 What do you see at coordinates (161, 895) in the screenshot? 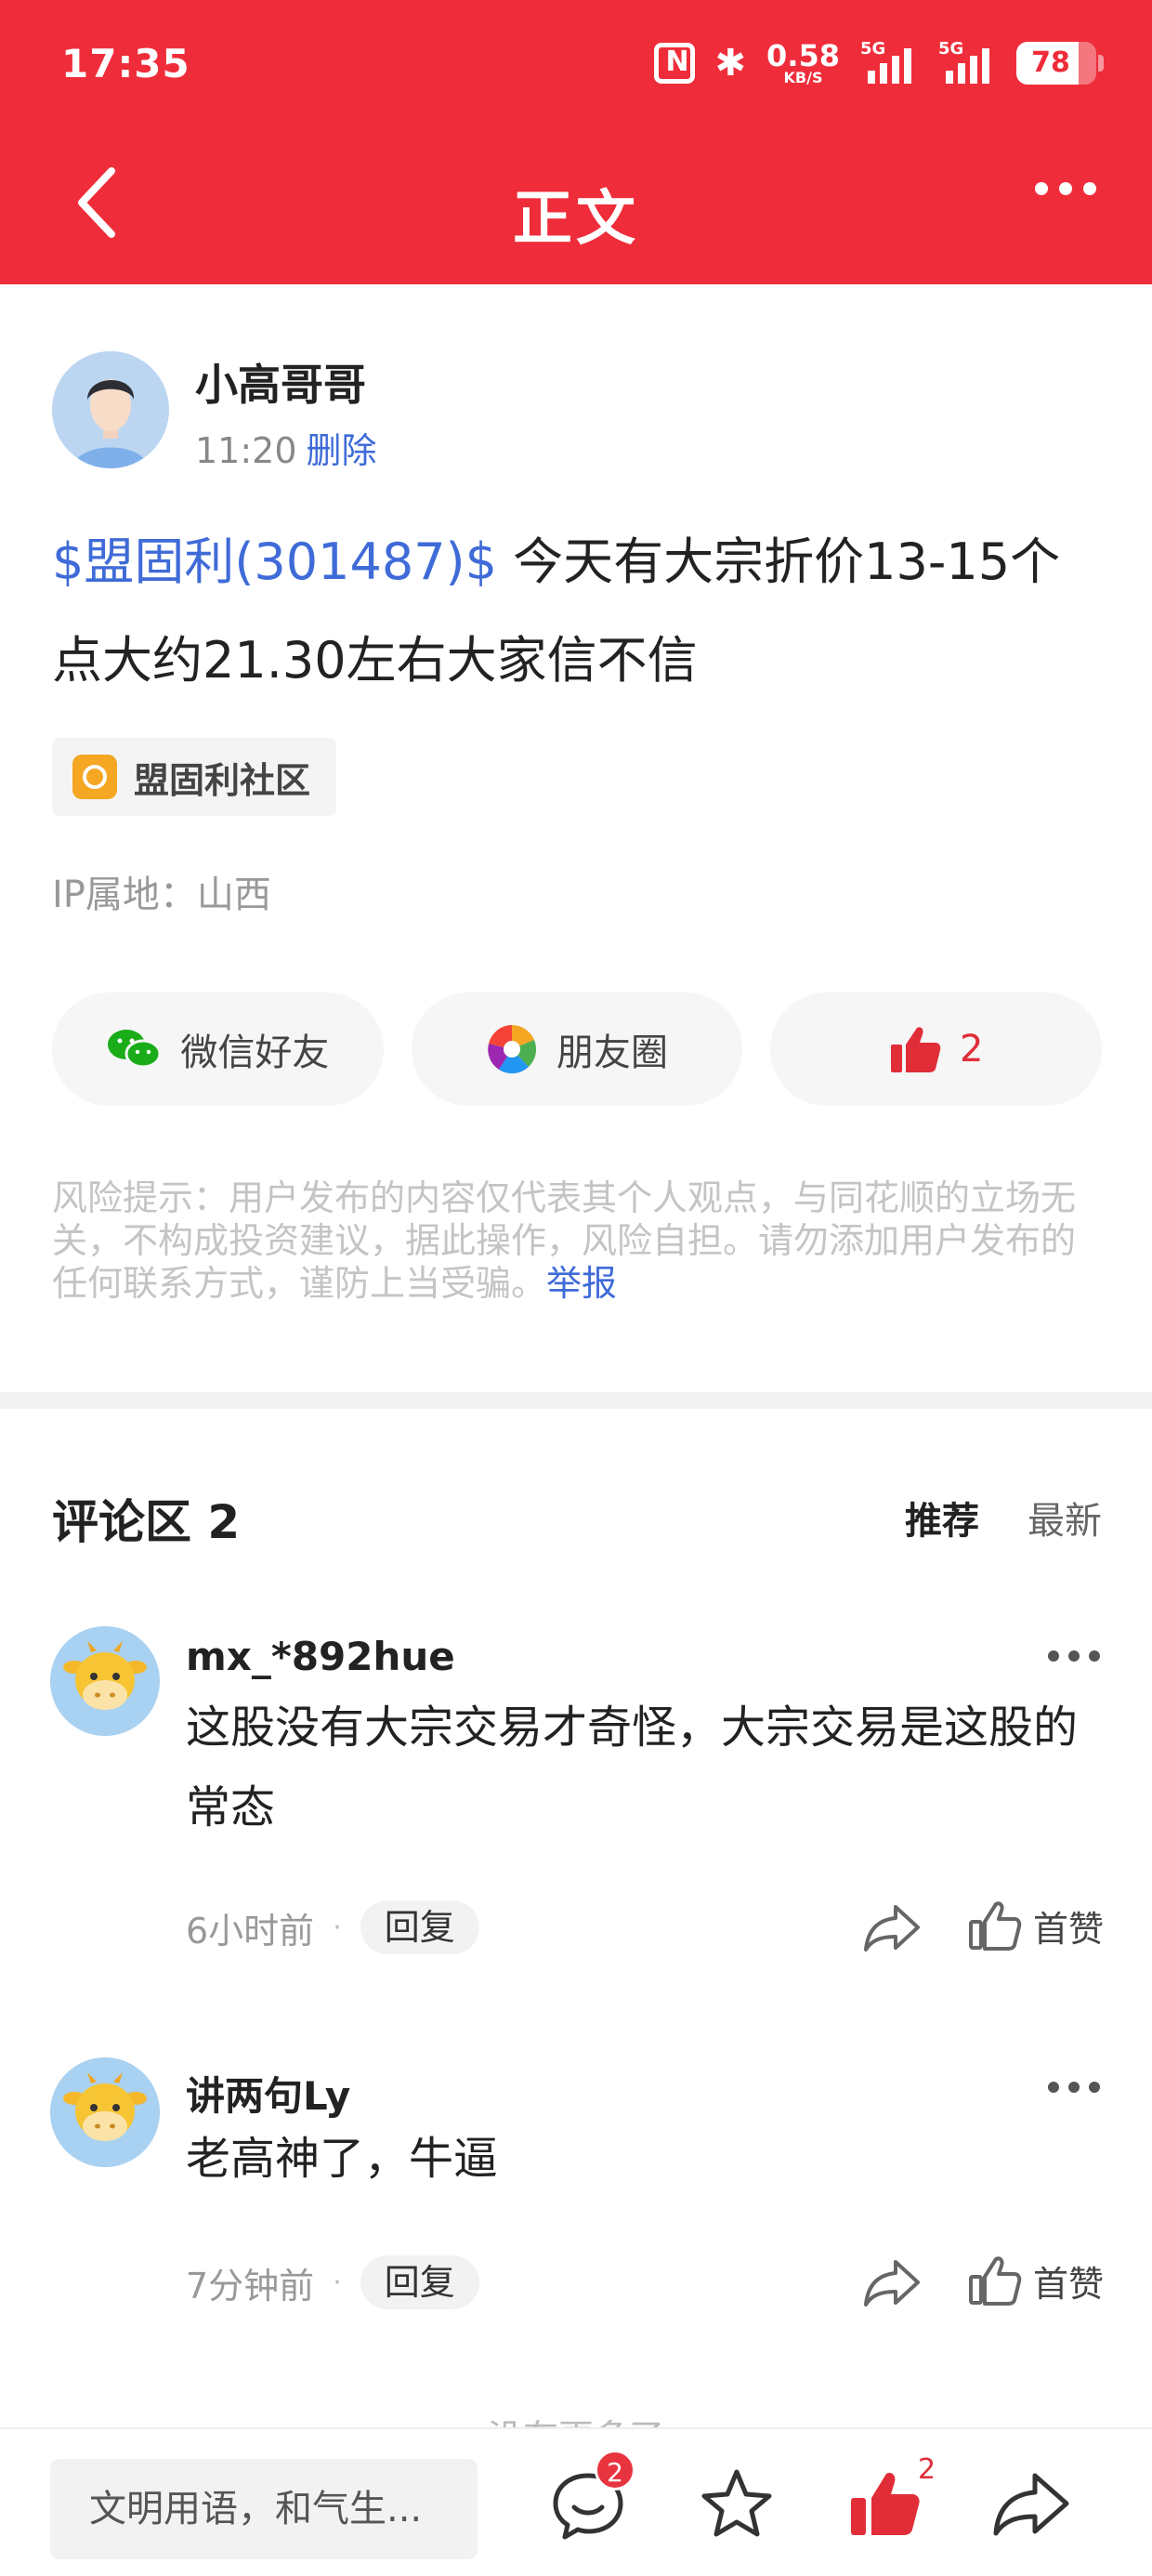
I see `ip-location: IP属地：山西` at bounding box center [161, 895].